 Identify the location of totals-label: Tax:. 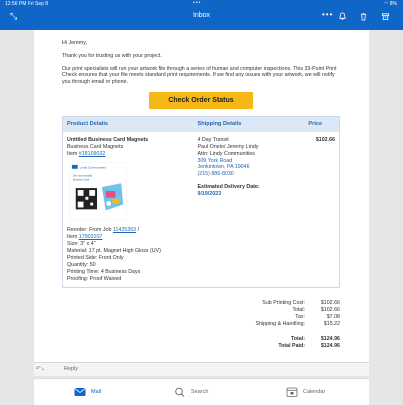
(300, 317).